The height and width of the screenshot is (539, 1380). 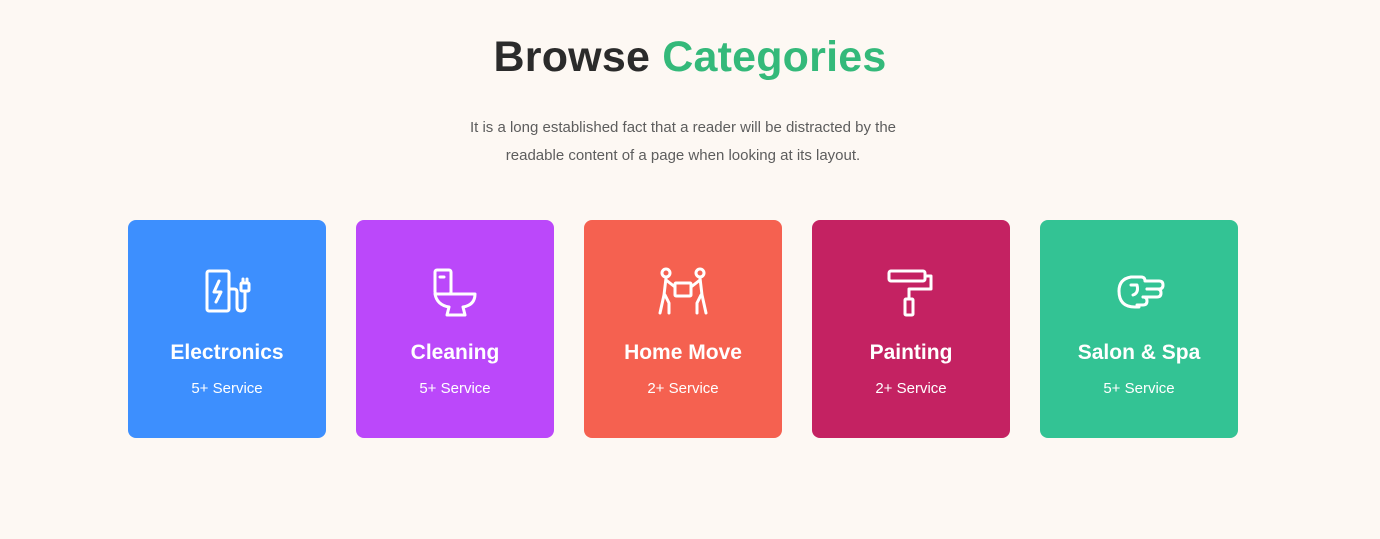 I want to click on section-title: Browse Categories, so click(x=690, y=57).